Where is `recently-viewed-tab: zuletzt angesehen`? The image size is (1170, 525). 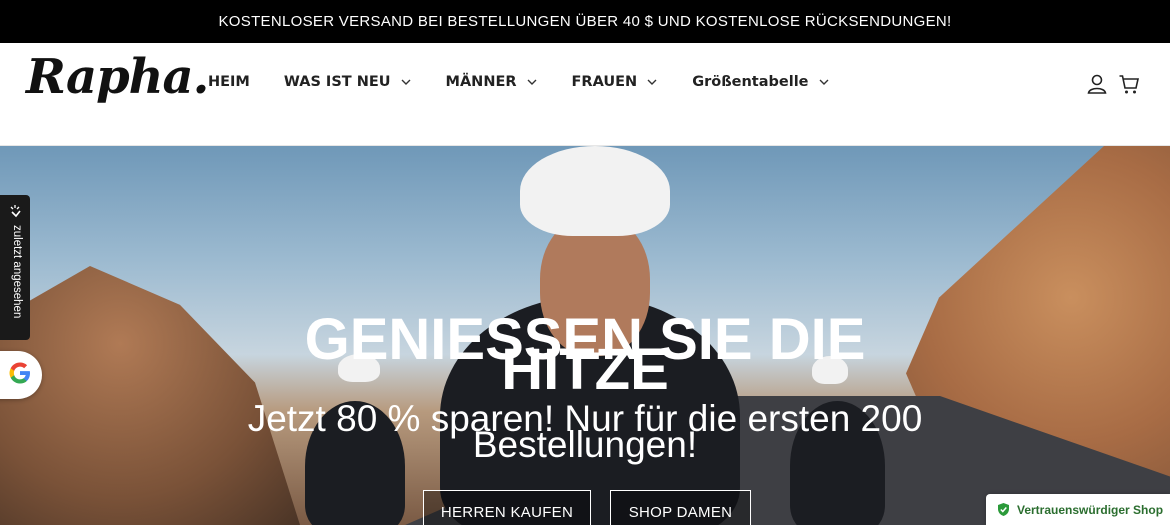 recently-viewed-tab: zuletzt angesehen is located at coordinates (15, 267).